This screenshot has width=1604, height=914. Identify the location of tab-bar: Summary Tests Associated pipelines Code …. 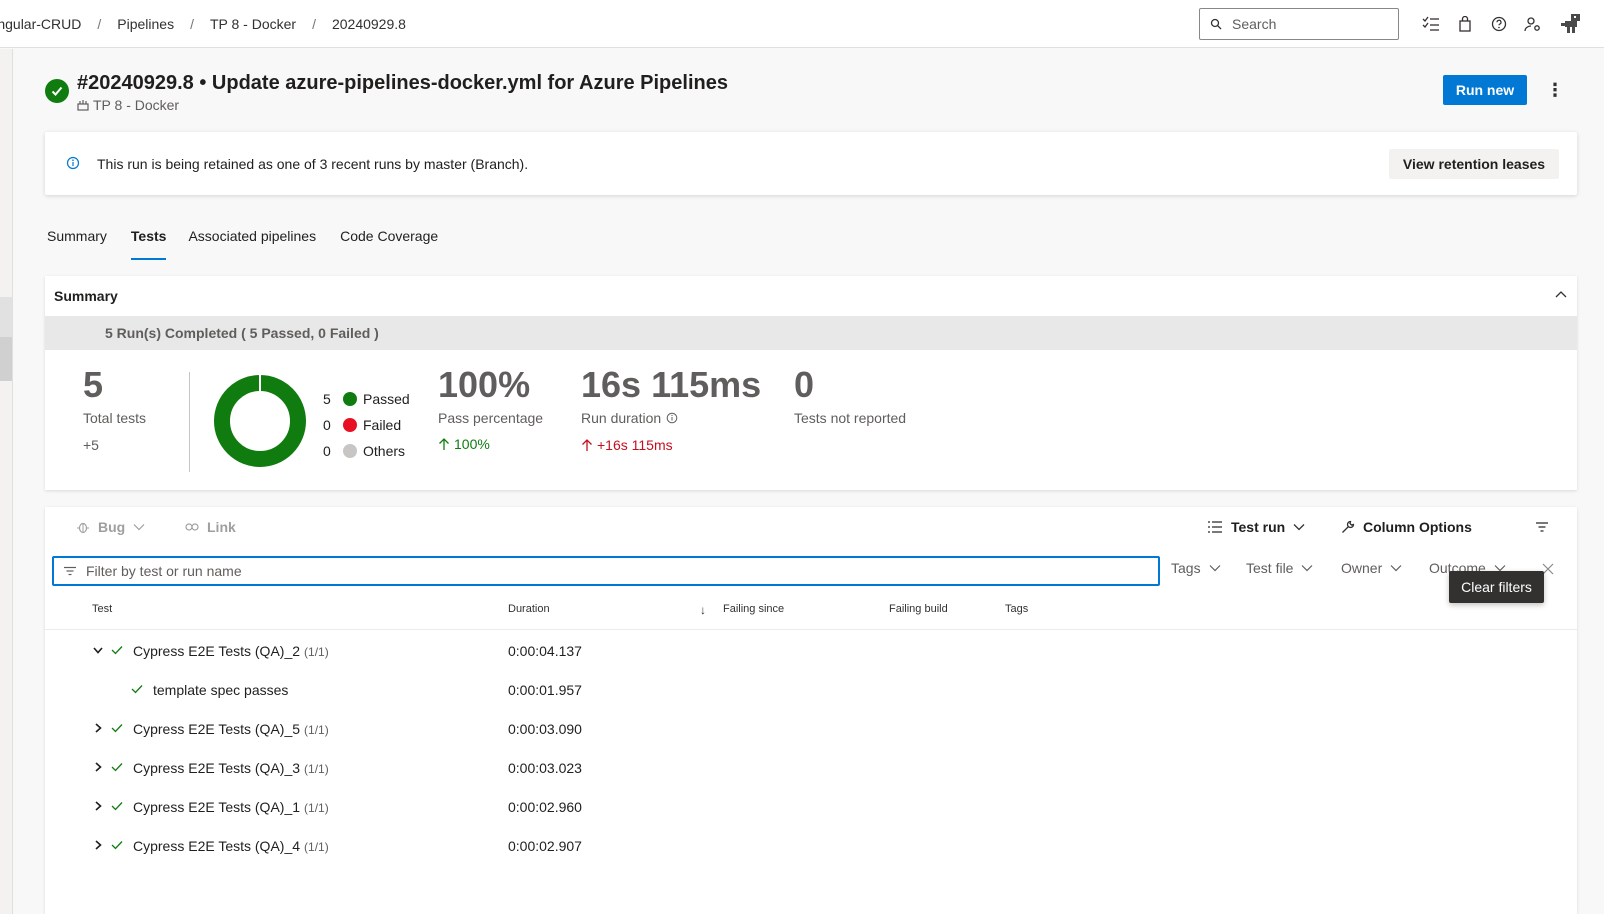
(254, 242).